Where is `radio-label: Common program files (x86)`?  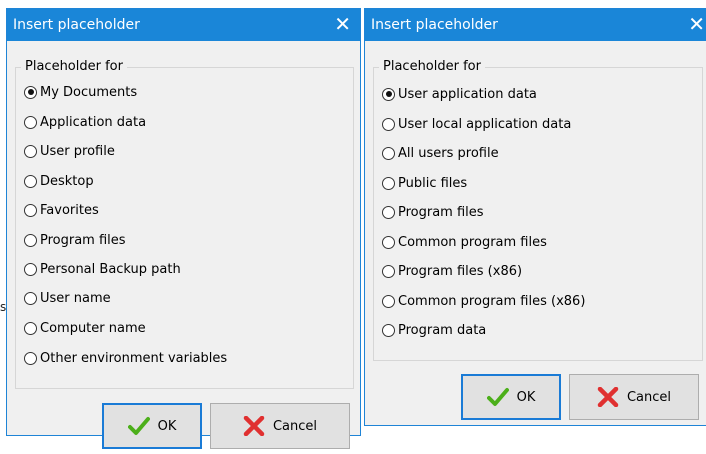 radio-label: Common program files (x86) is located at coordinates (492, 301).